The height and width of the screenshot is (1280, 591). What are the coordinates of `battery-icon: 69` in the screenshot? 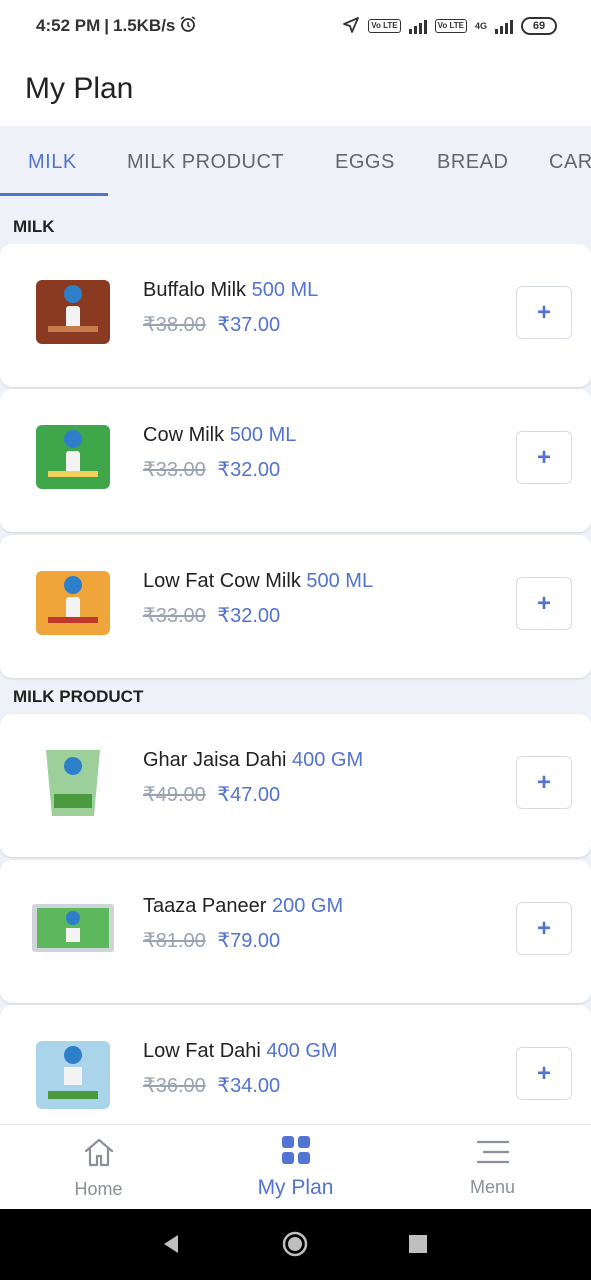 It's located at (539, 26).